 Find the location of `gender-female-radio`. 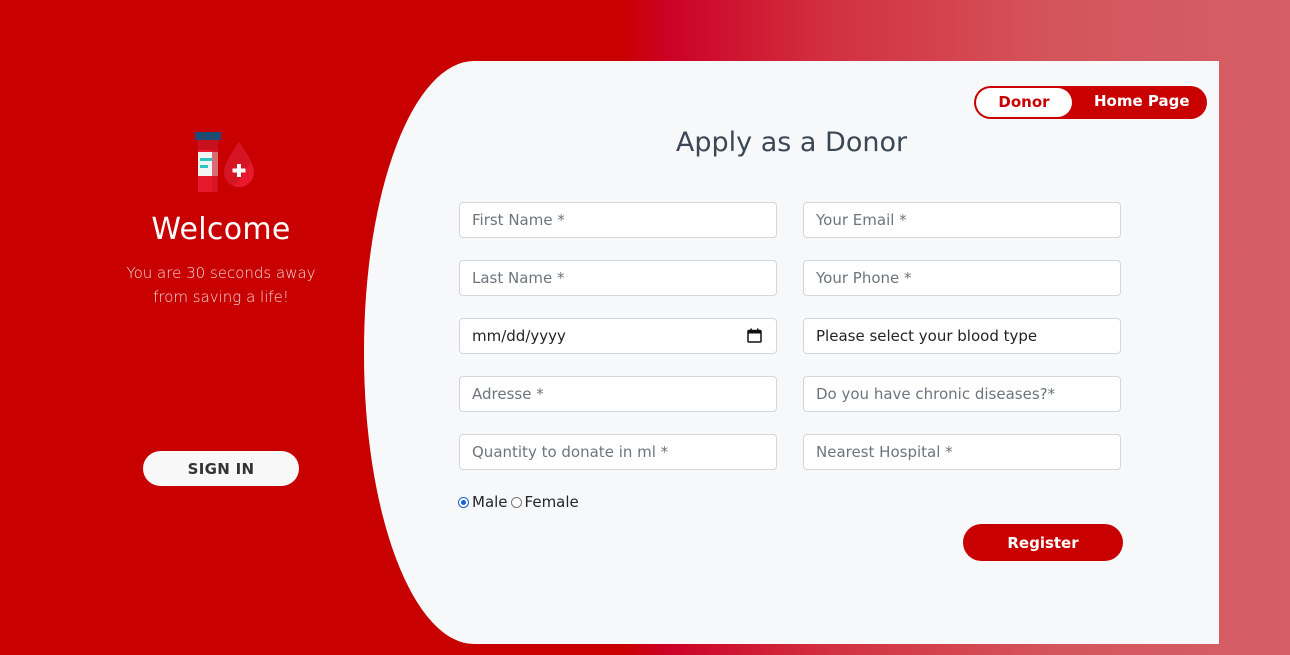

gender-female-radio is located at coordinates (516, 502).